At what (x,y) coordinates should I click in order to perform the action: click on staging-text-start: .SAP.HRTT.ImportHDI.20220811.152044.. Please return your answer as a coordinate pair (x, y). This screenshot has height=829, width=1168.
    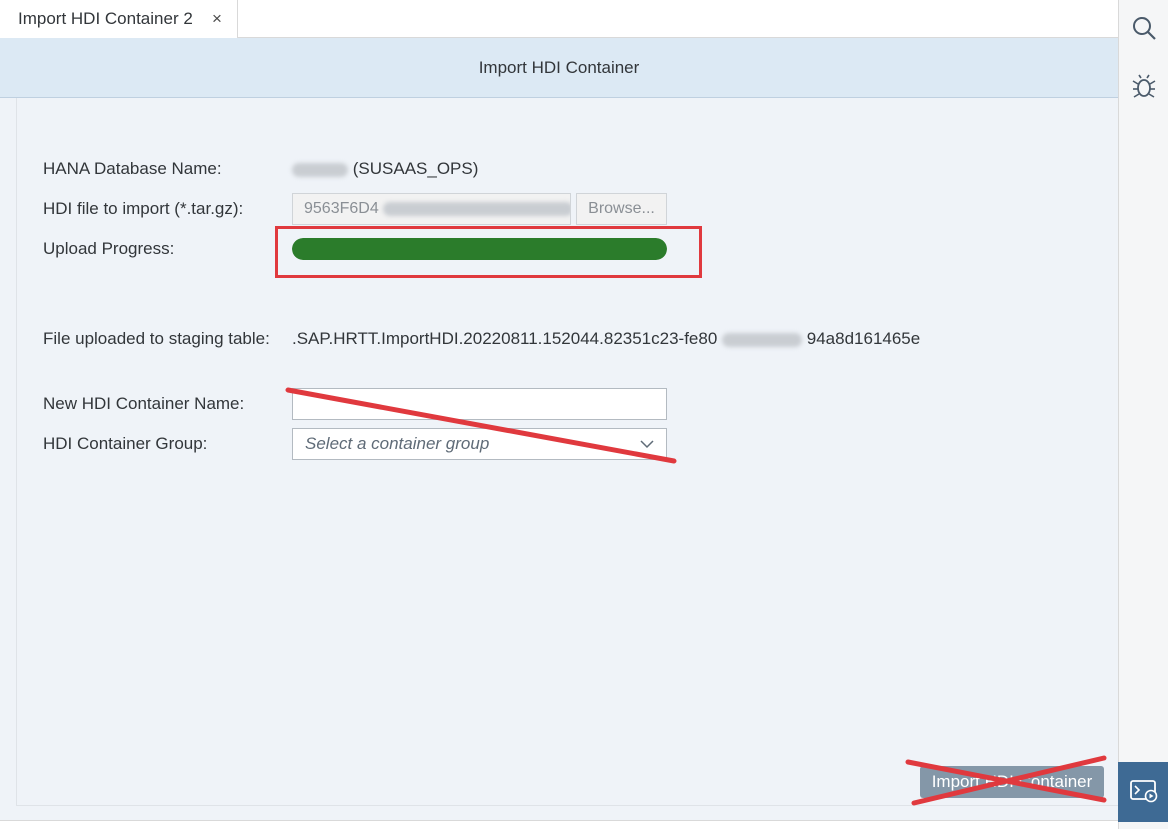
    Looking at the image, I should click on (448, 338).